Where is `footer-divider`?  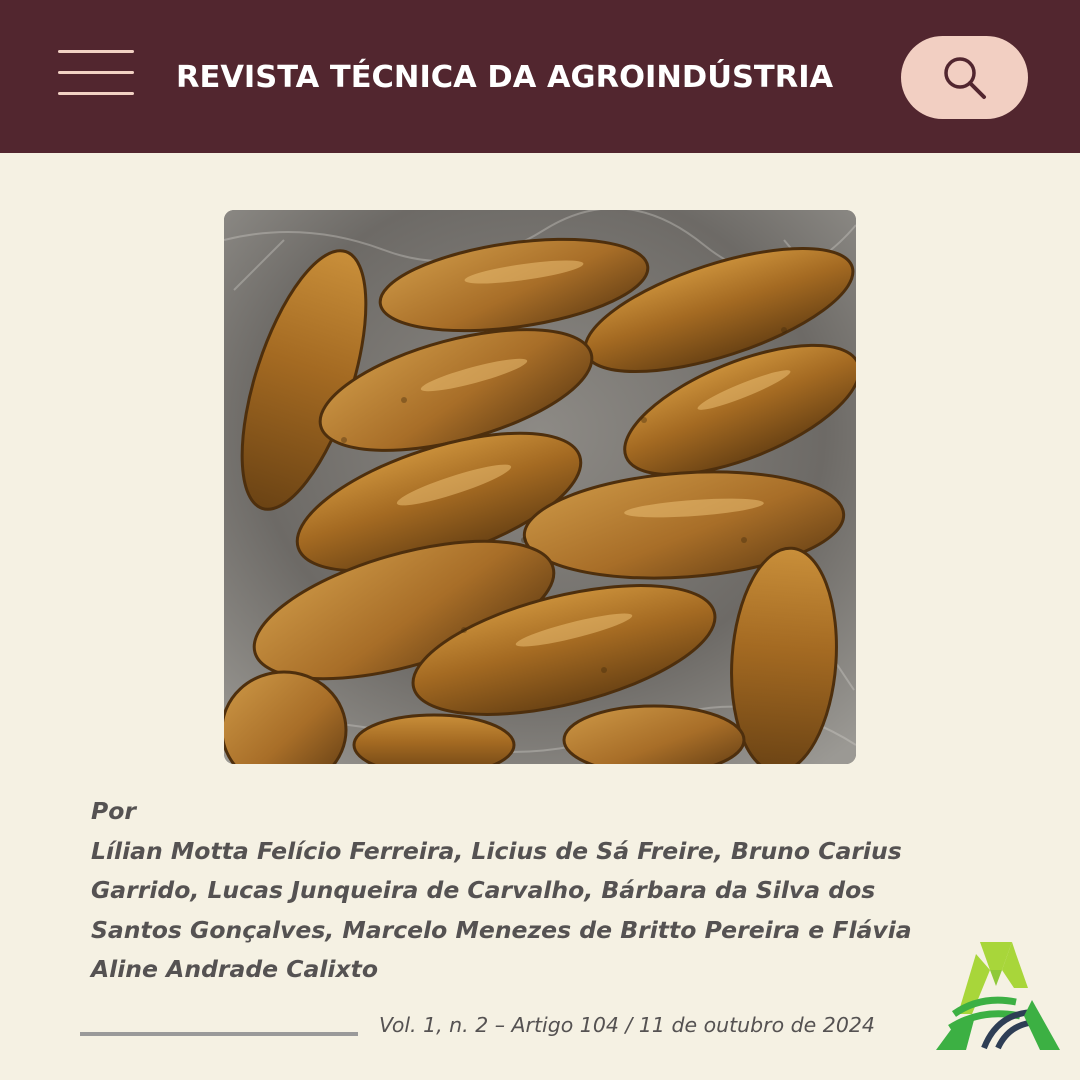
footer-divider is located at coordinates (219, 1034).